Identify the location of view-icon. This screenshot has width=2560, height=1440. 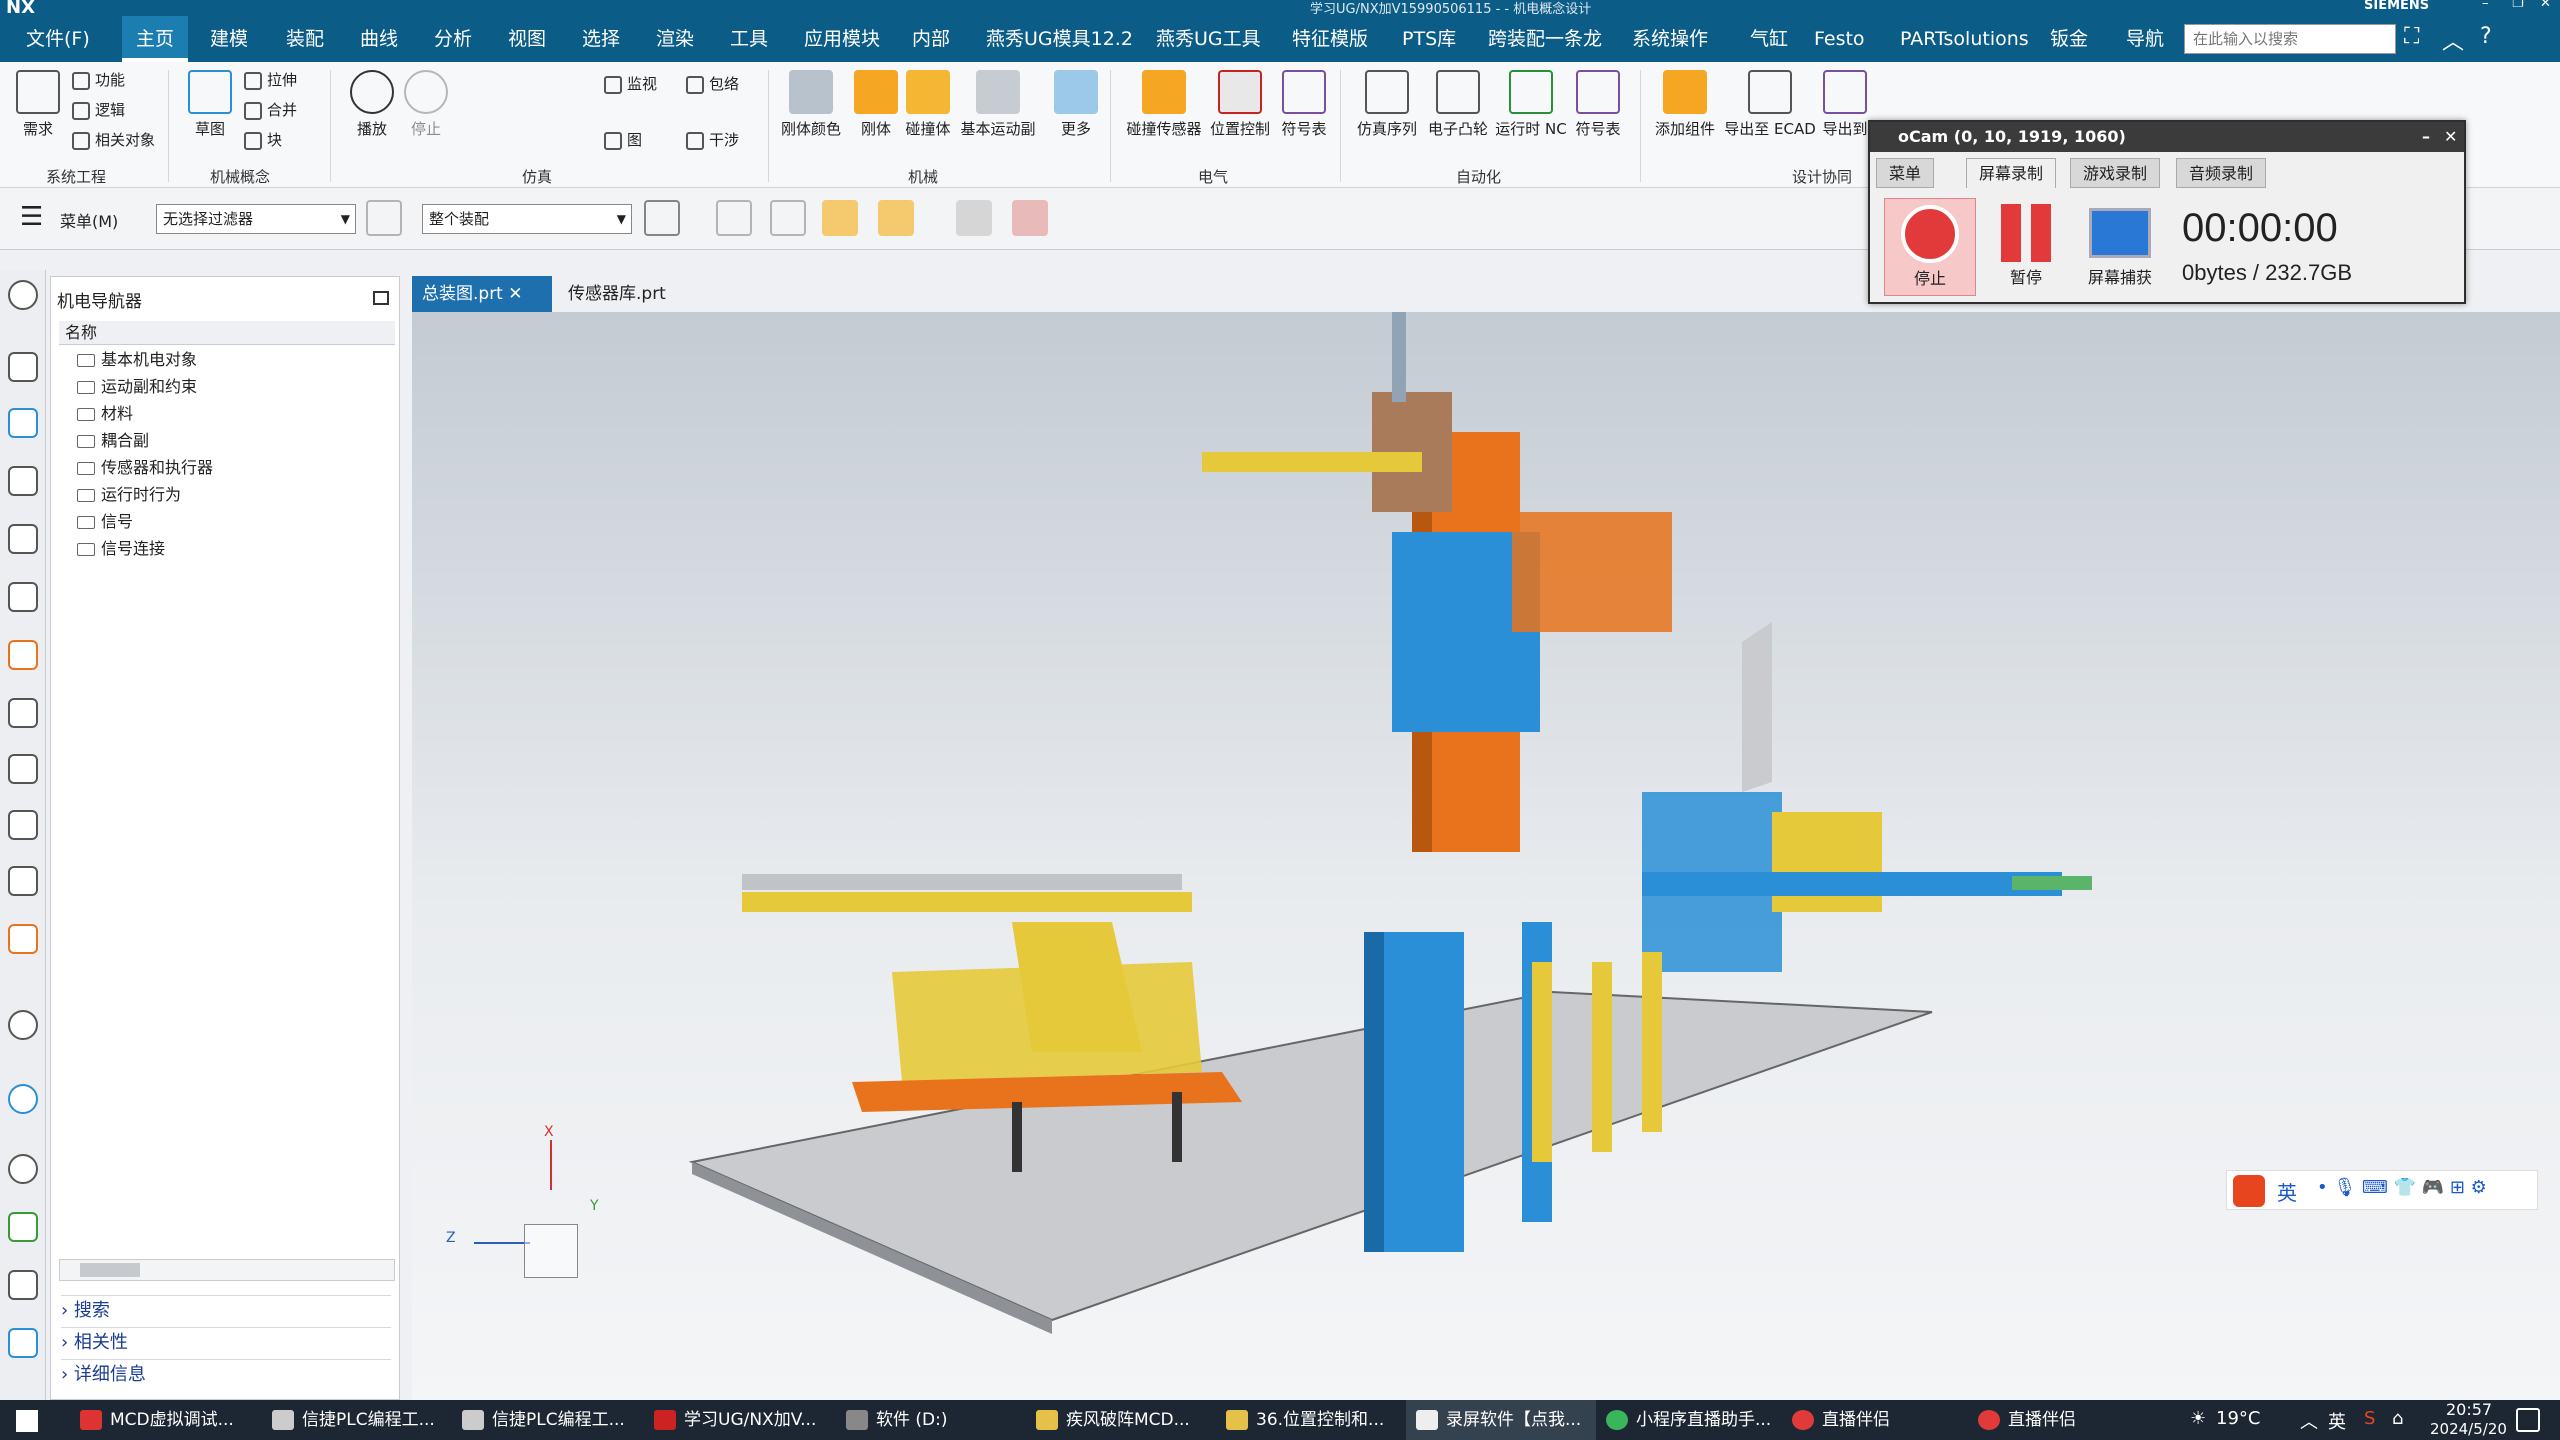
(974, 218).